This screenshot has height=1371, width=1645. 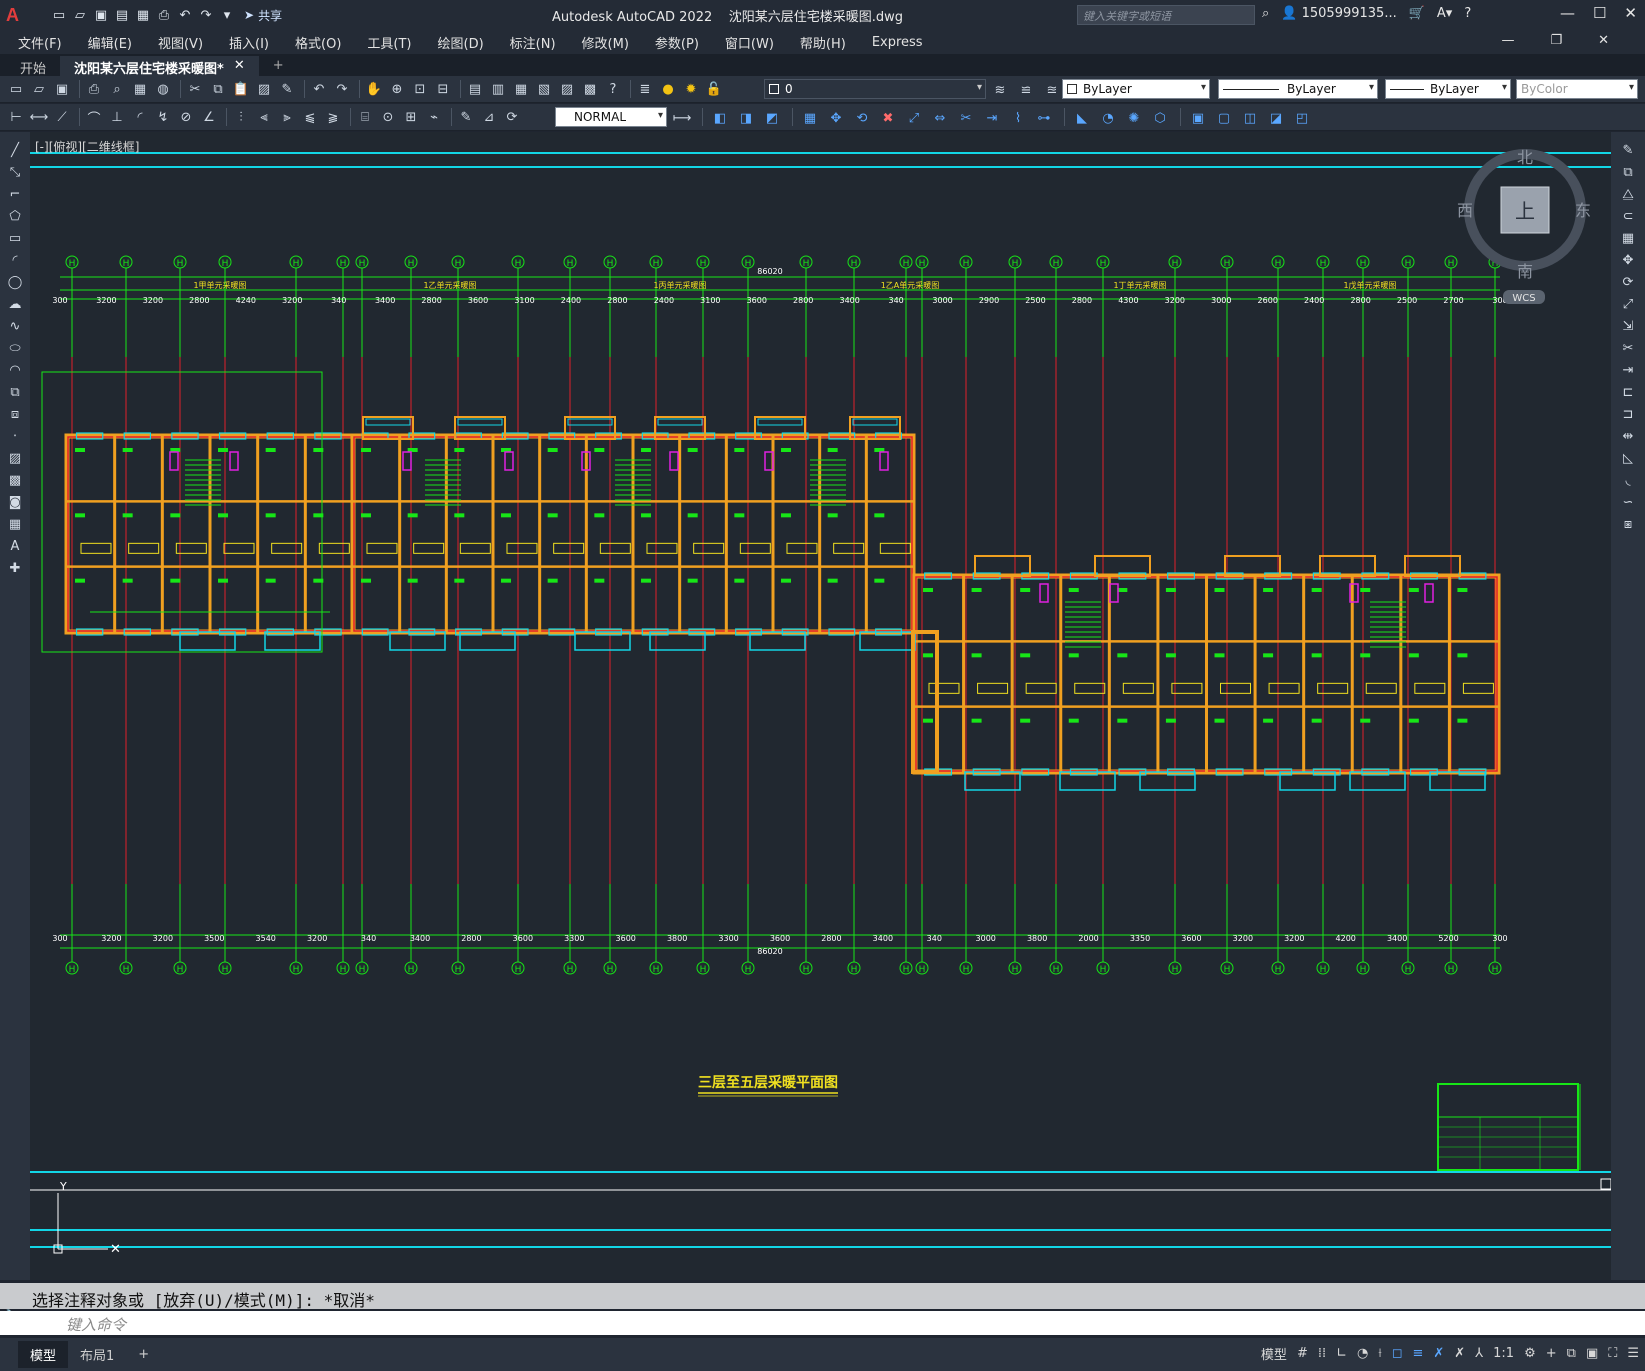 What do you see at coordinates (15, 370) in the screenshot?
I see `ellipse-arc-icon: ◠` at bounding box center [15, 370].